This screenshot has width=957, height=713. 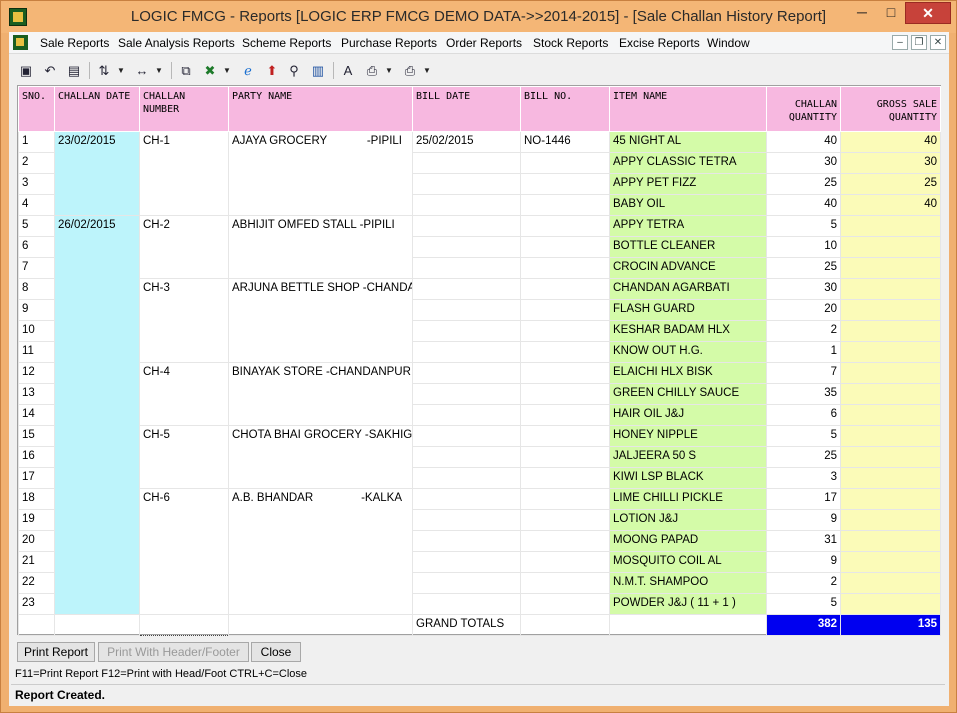 What do you see at coordinates (320, 320) in the screenshot?
I see `cell-party-name: ARJUNA BETTLE SHOP -CHANDANPUR` at bounding box center [320, 320].